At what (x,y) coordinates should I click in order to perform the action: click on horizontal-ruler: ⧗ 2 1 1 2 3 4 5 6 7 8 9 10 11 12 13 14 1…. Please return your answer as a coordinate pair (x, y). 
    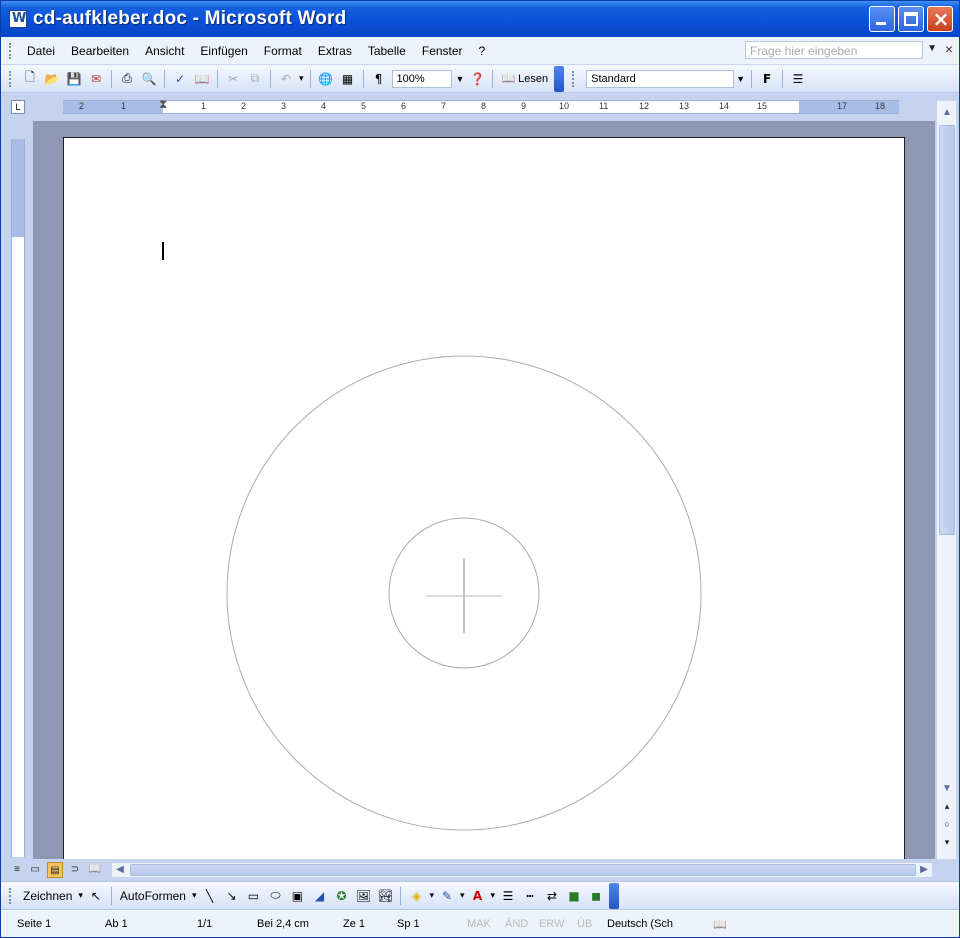
    Looking at the image, I should click on (481, 105).